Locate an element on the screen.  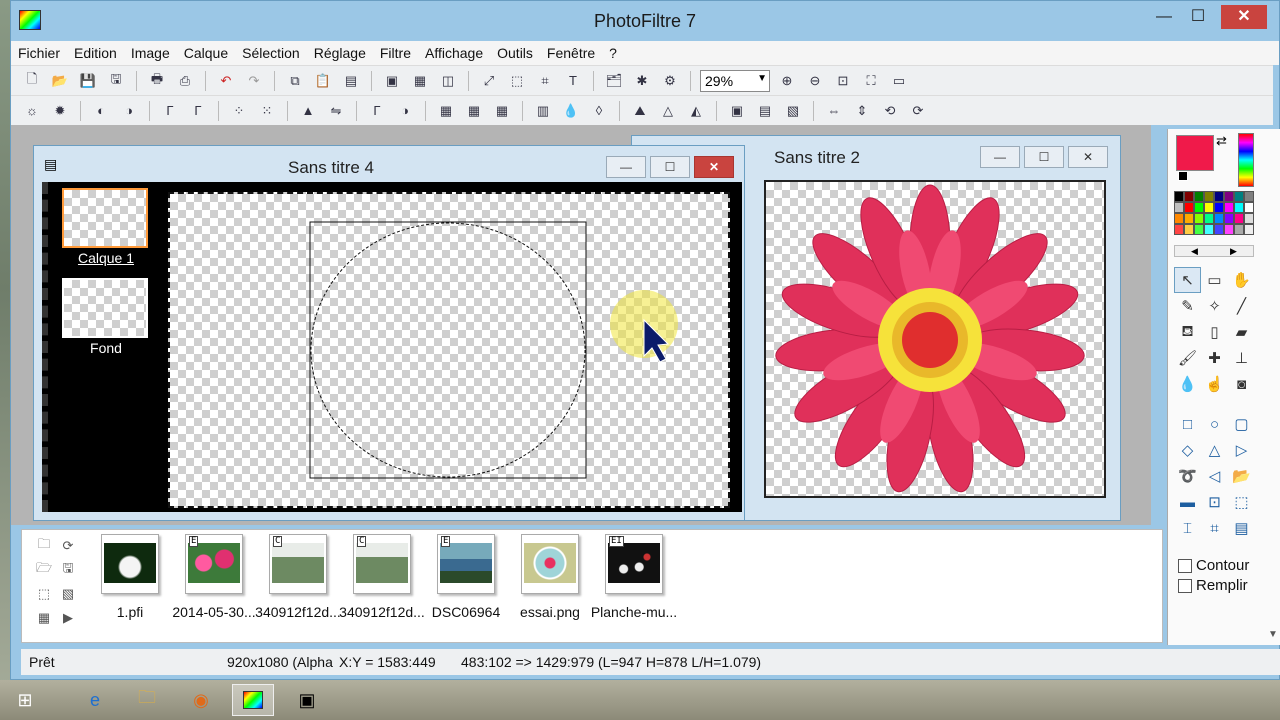
menu-fenetre: Fenêtre is located at coordinates (571, 53).